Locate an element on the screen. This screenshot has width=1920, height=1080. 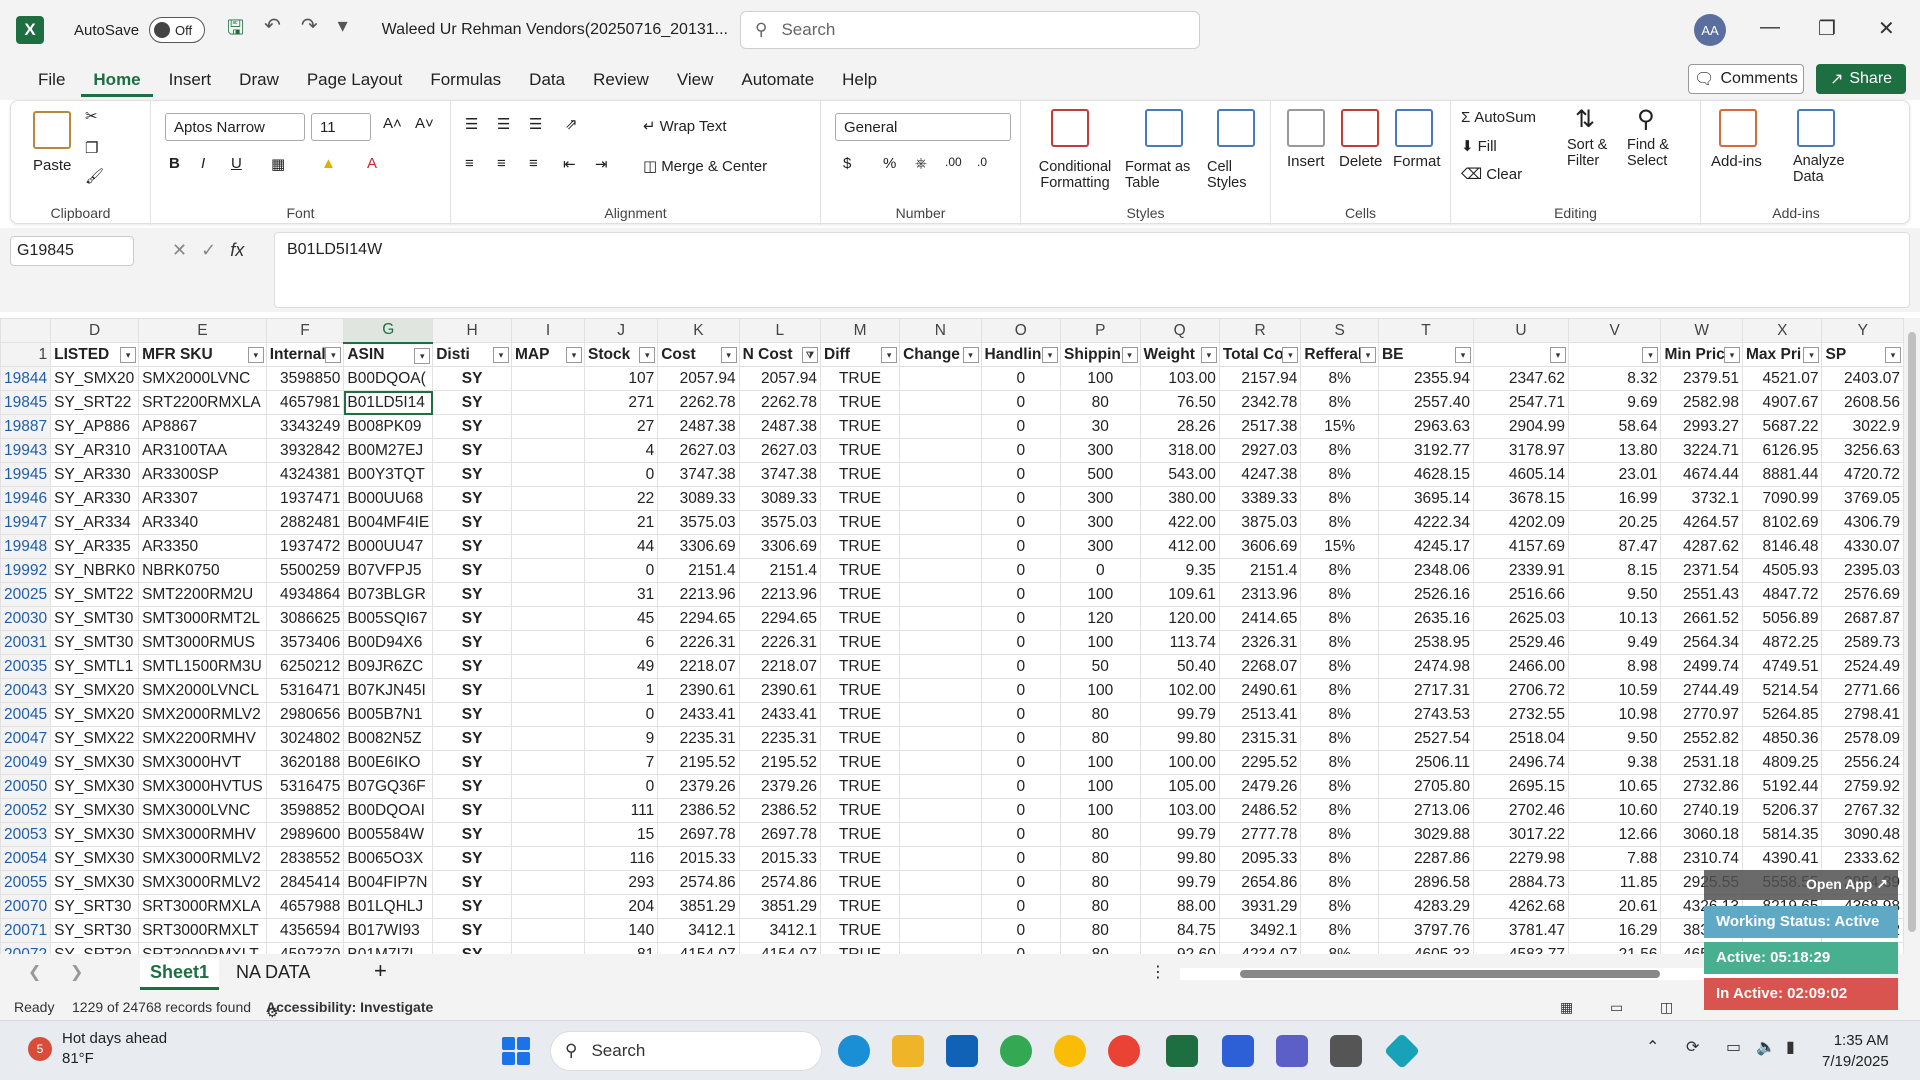
cell: SRT2200RMXLA is located at coordinates (202, 402).